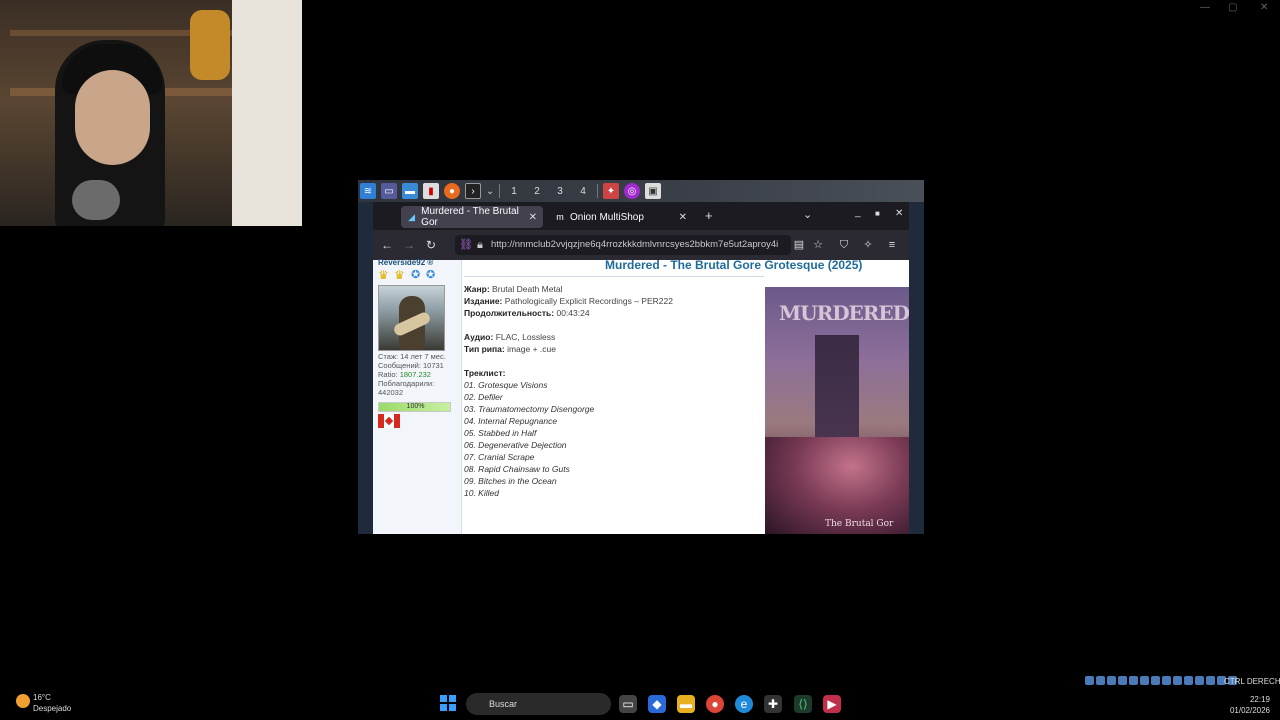 This screenshot has width=1280, height=720. I want to click on track-item: 02. Defiler, so click(483, 397).